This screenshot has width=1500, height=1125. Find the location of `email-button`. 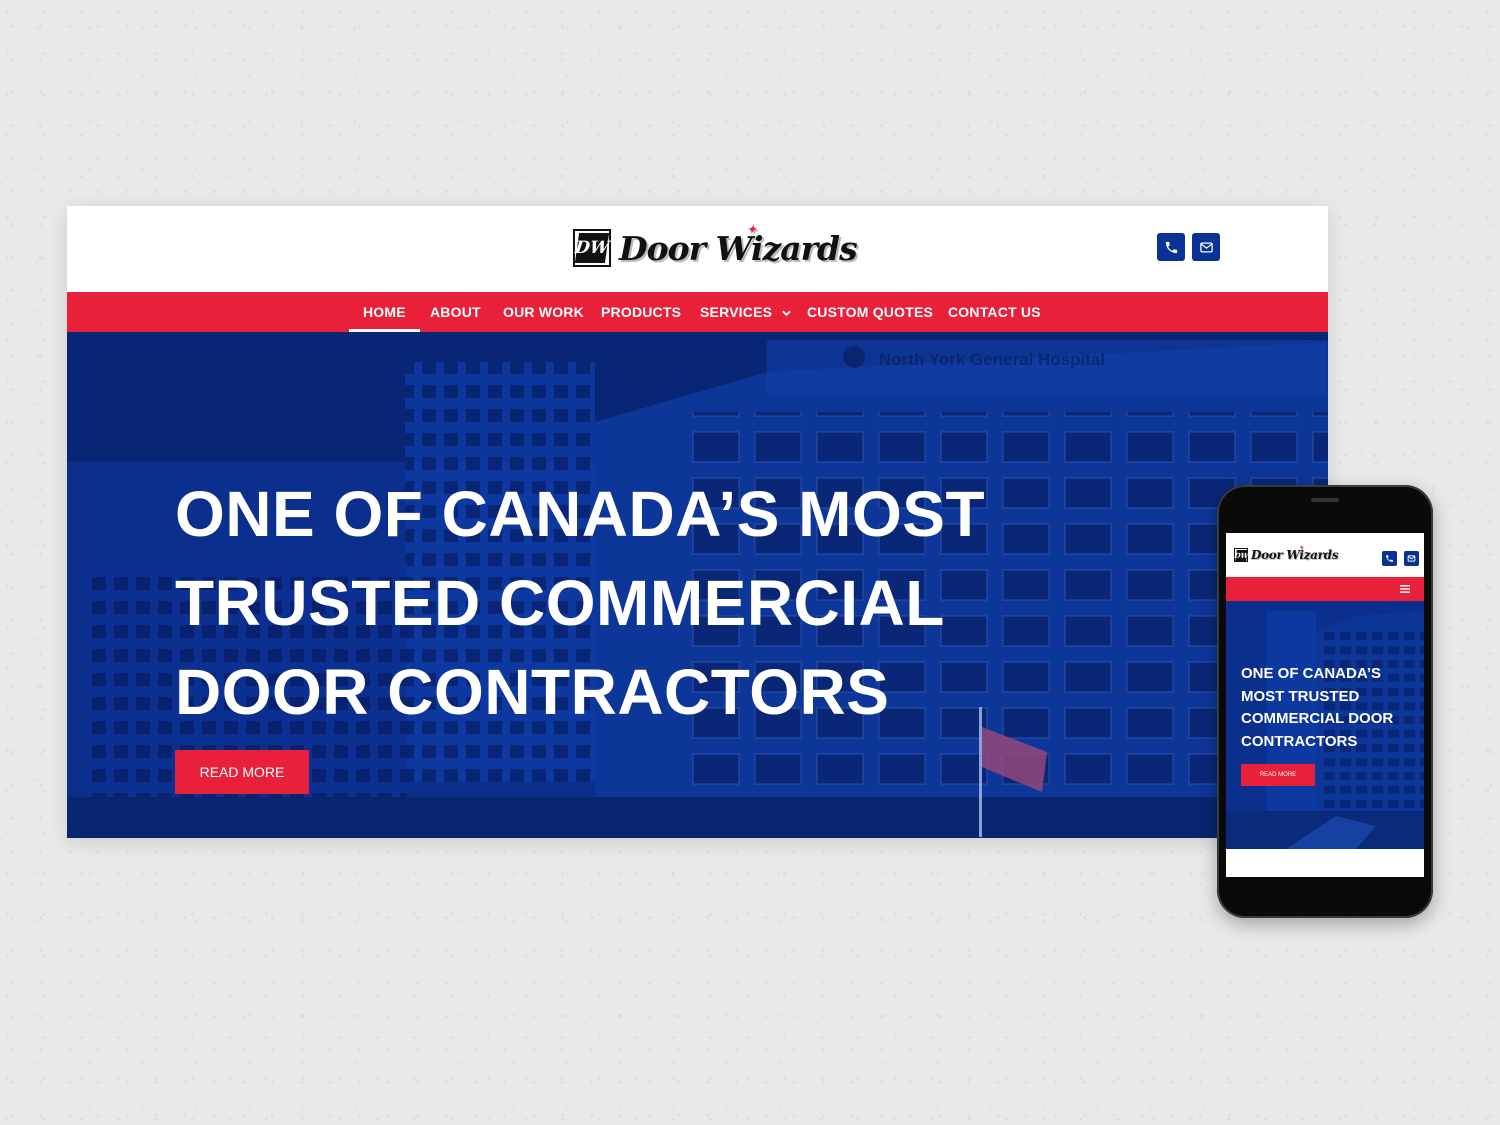

email-button is located at coordinates (1206, 247).